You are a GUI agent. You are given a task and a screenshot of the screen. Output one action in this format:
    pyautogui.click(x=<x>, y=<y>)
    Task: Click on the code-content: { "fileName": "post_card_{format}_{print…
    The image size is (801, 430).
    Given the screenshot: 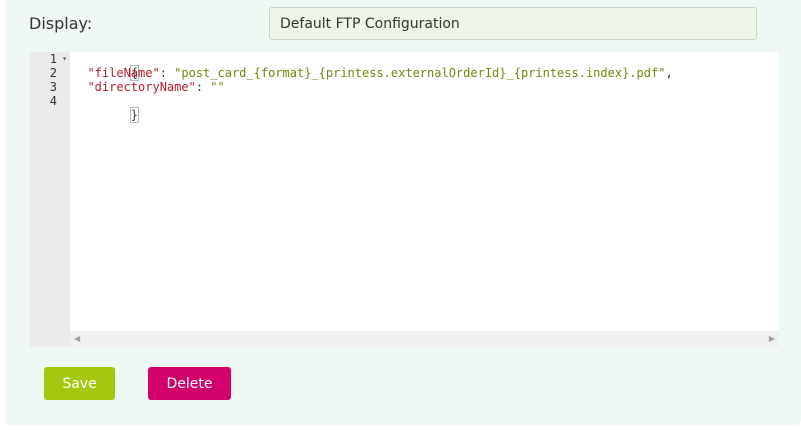 What is the action you would take?
    pyautogui.click(x=373, y=94)
    